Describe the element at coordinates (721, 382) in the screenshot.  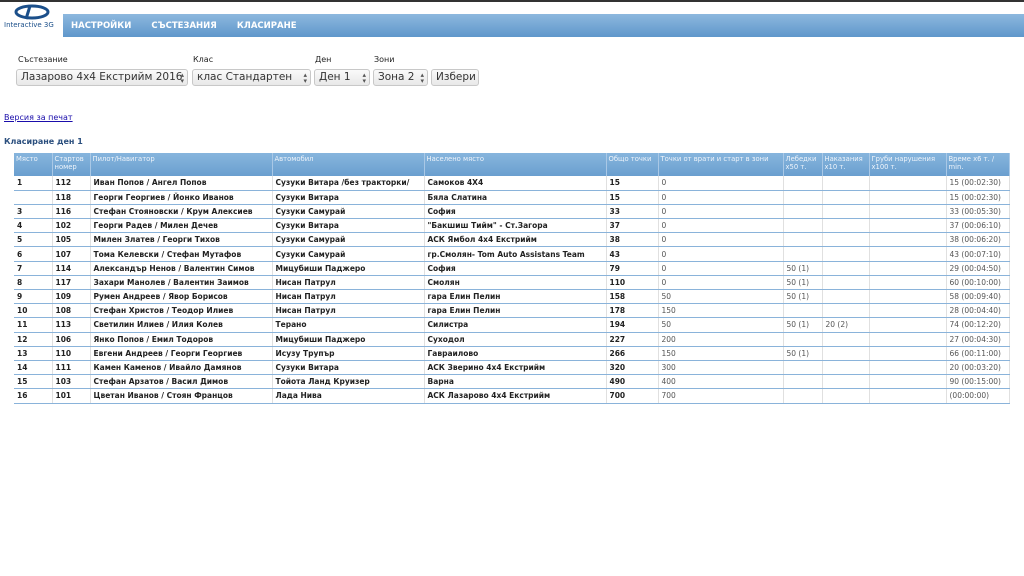
I see `table-cell: 400` at that location.